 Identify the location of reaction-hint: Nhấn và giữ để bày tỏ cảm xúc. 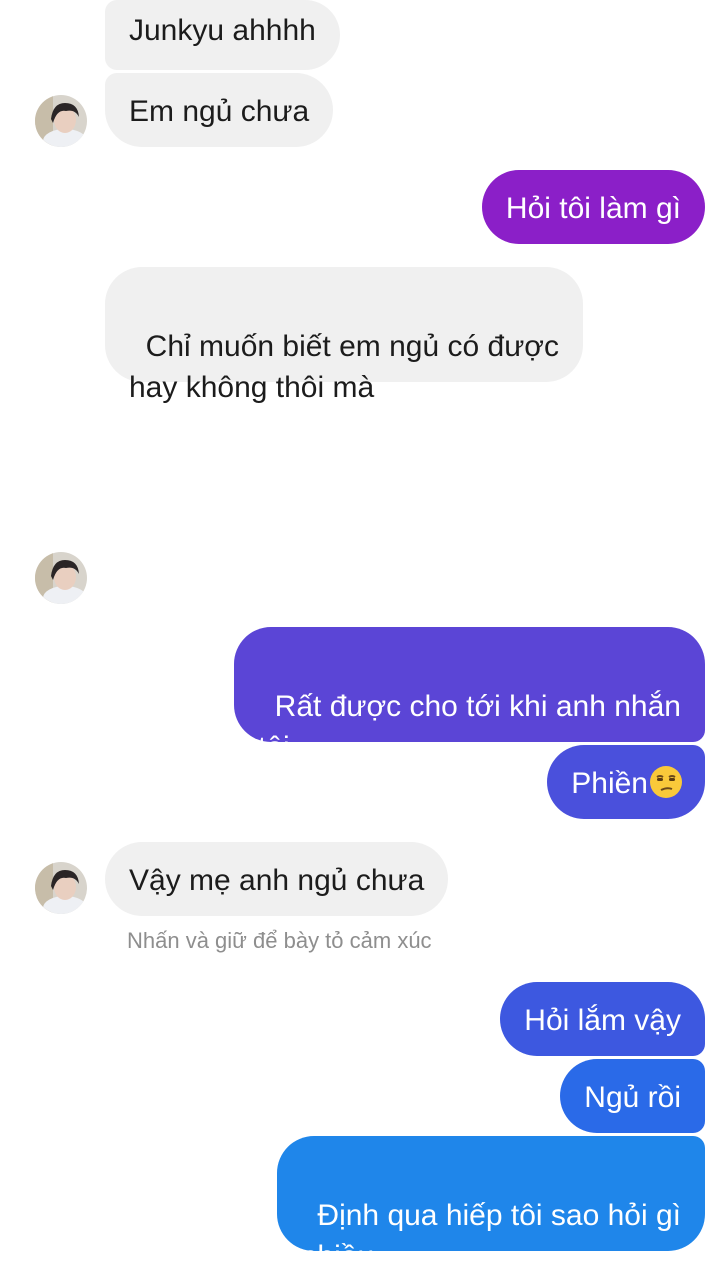
(279, 940).